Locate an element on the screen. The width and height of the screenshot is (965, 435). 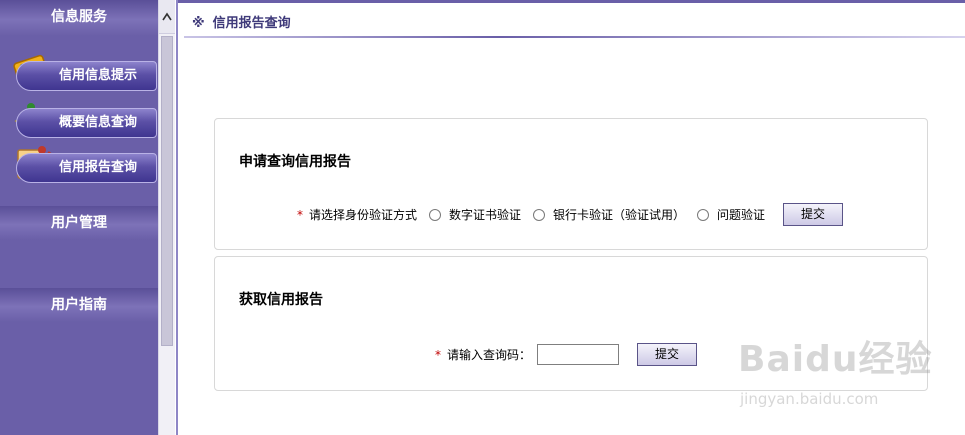
verify-method-label: 请选择身份验证方式 is located at coordinates (363, 215).